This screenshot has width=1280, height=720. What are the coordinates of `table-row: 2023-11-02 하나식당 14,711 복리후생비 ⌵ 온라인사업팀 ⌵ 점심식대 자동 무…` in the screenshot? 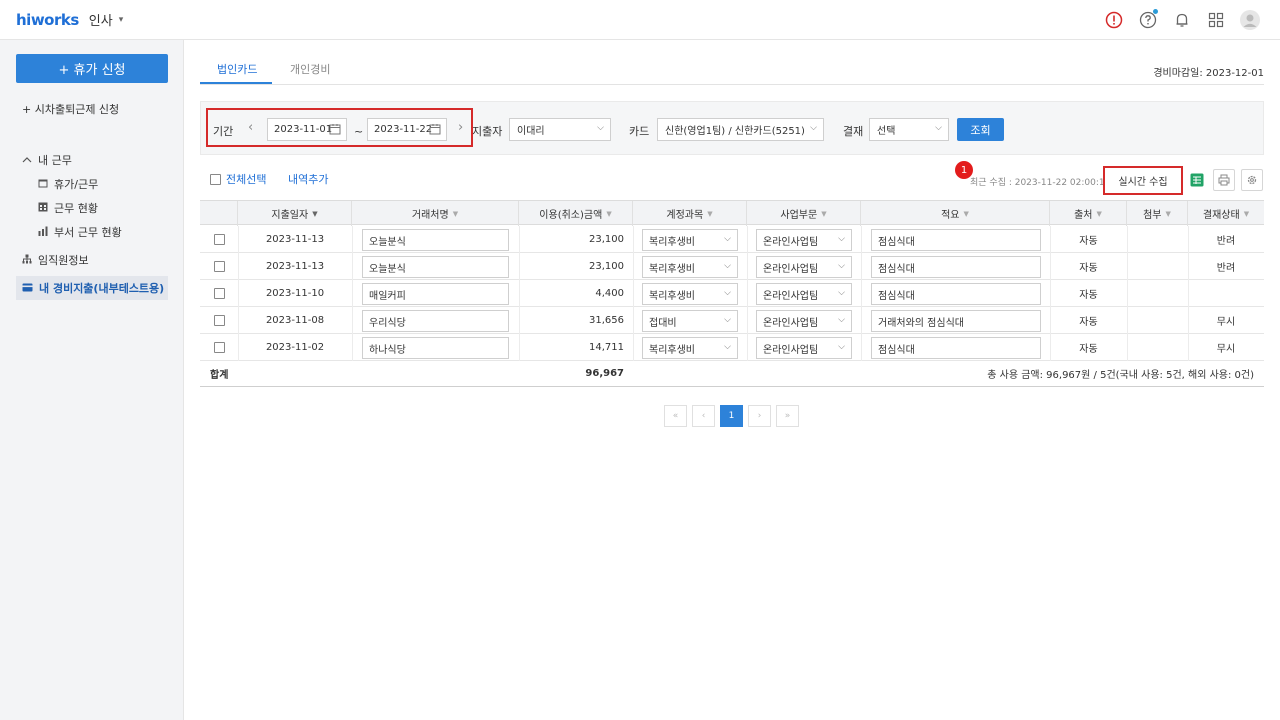 It's located at (732, 347).